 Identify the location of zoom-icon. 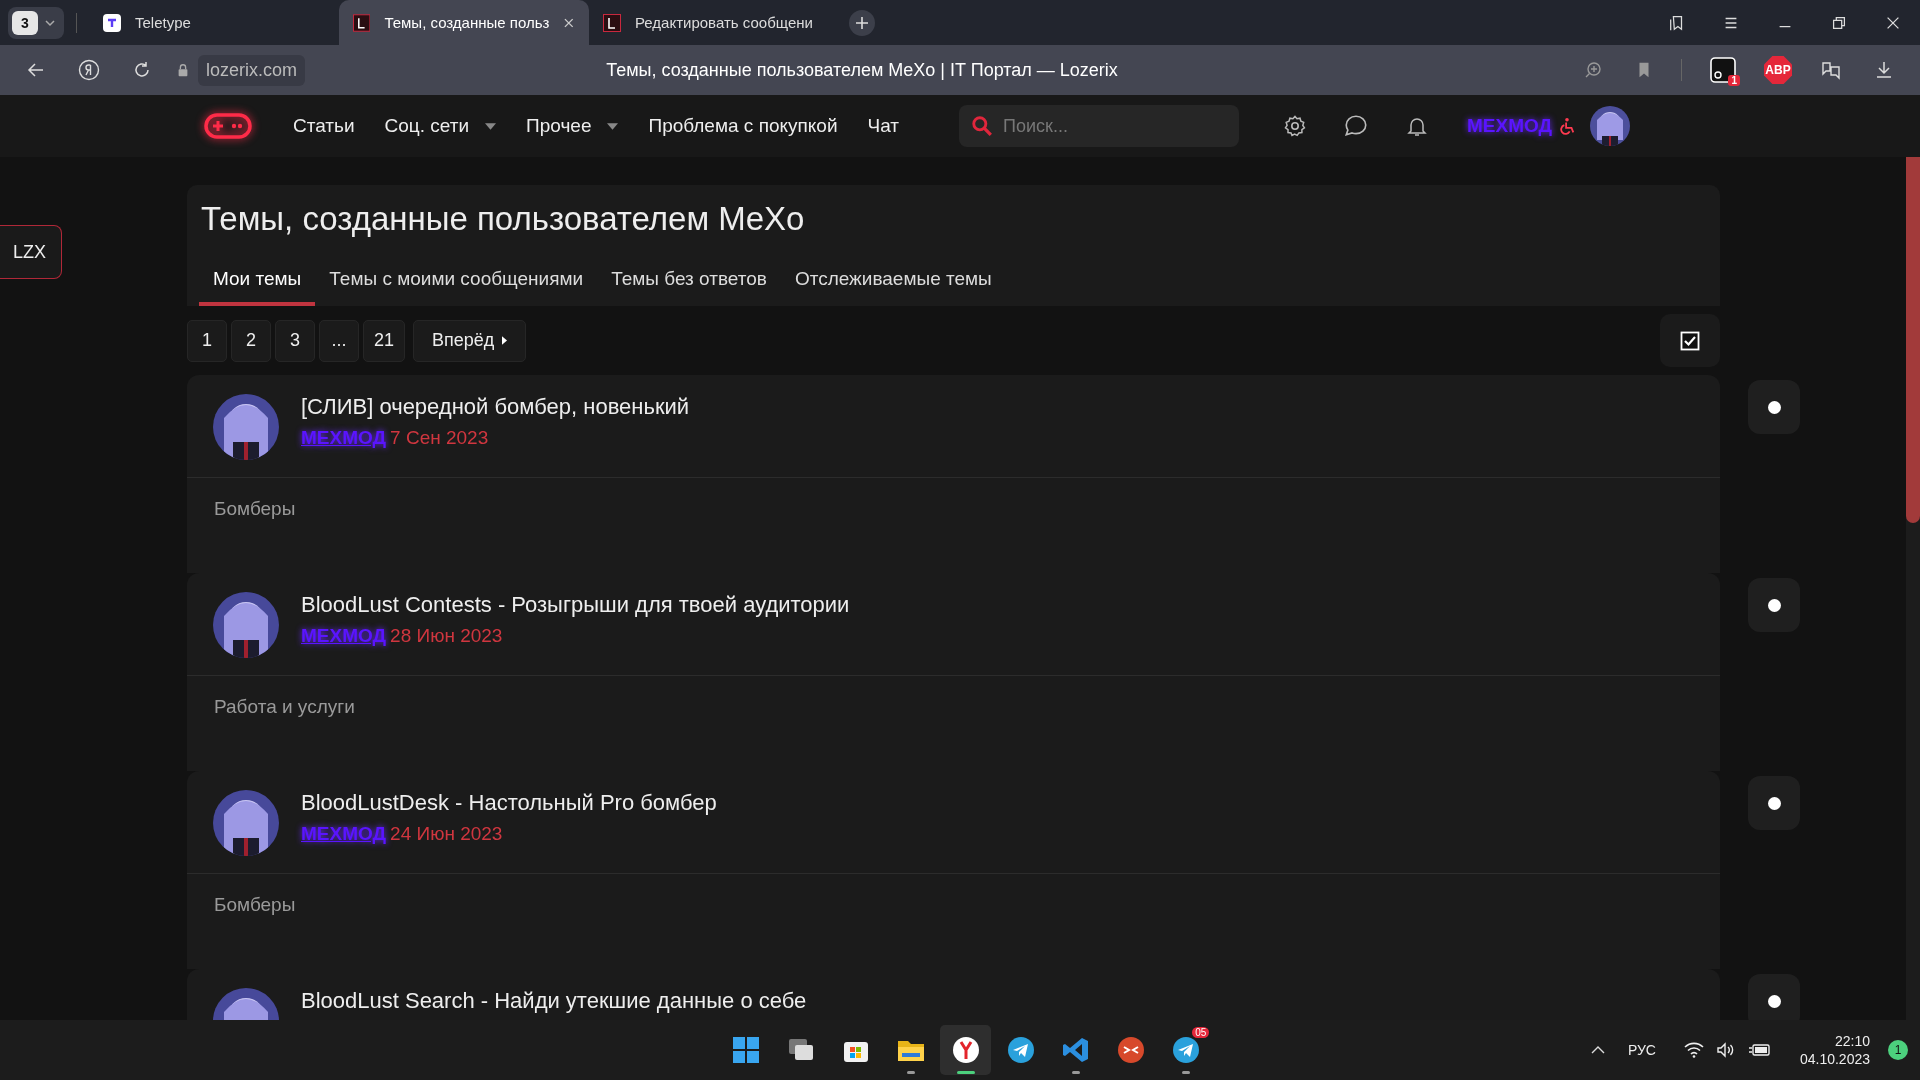
(1593, 70).